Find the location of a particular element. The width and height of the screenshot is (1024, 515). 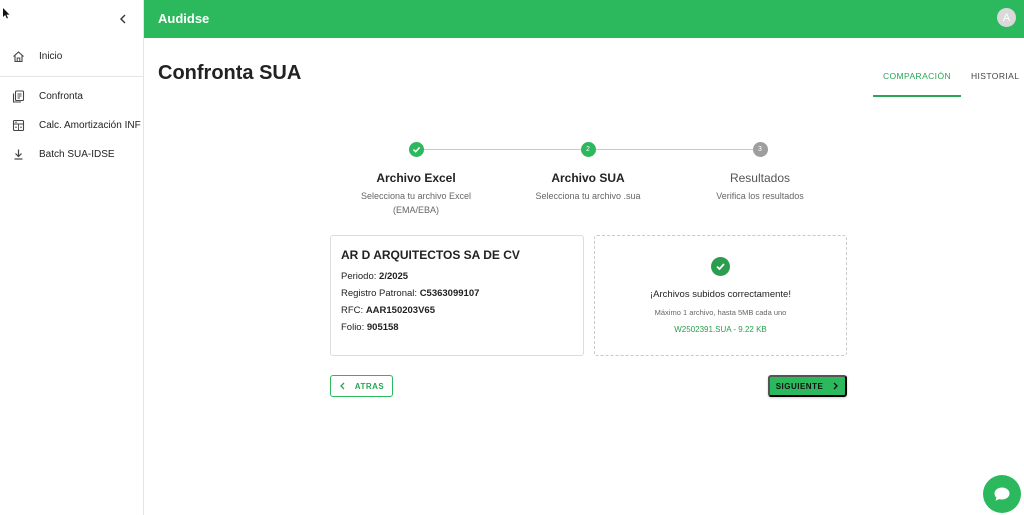

rfc-row: RFC: AAR150203V65 is located at coordinates (457, 310).